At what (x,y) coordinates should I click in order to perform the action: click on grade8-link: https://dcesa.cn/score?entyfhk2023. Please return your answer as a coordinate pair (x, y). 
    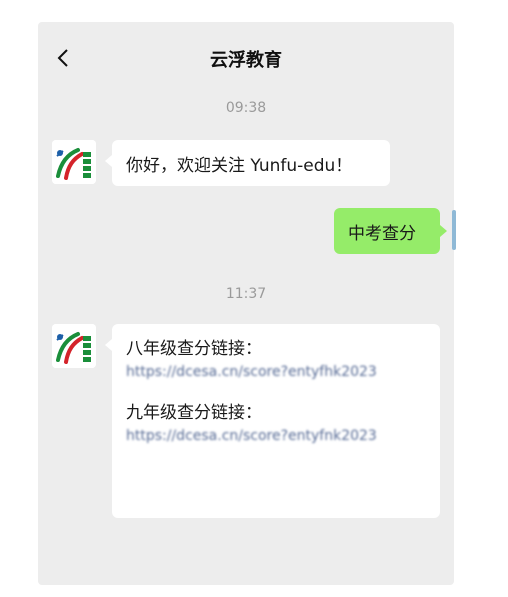
    Looking at the image, I should click on (276, 372).